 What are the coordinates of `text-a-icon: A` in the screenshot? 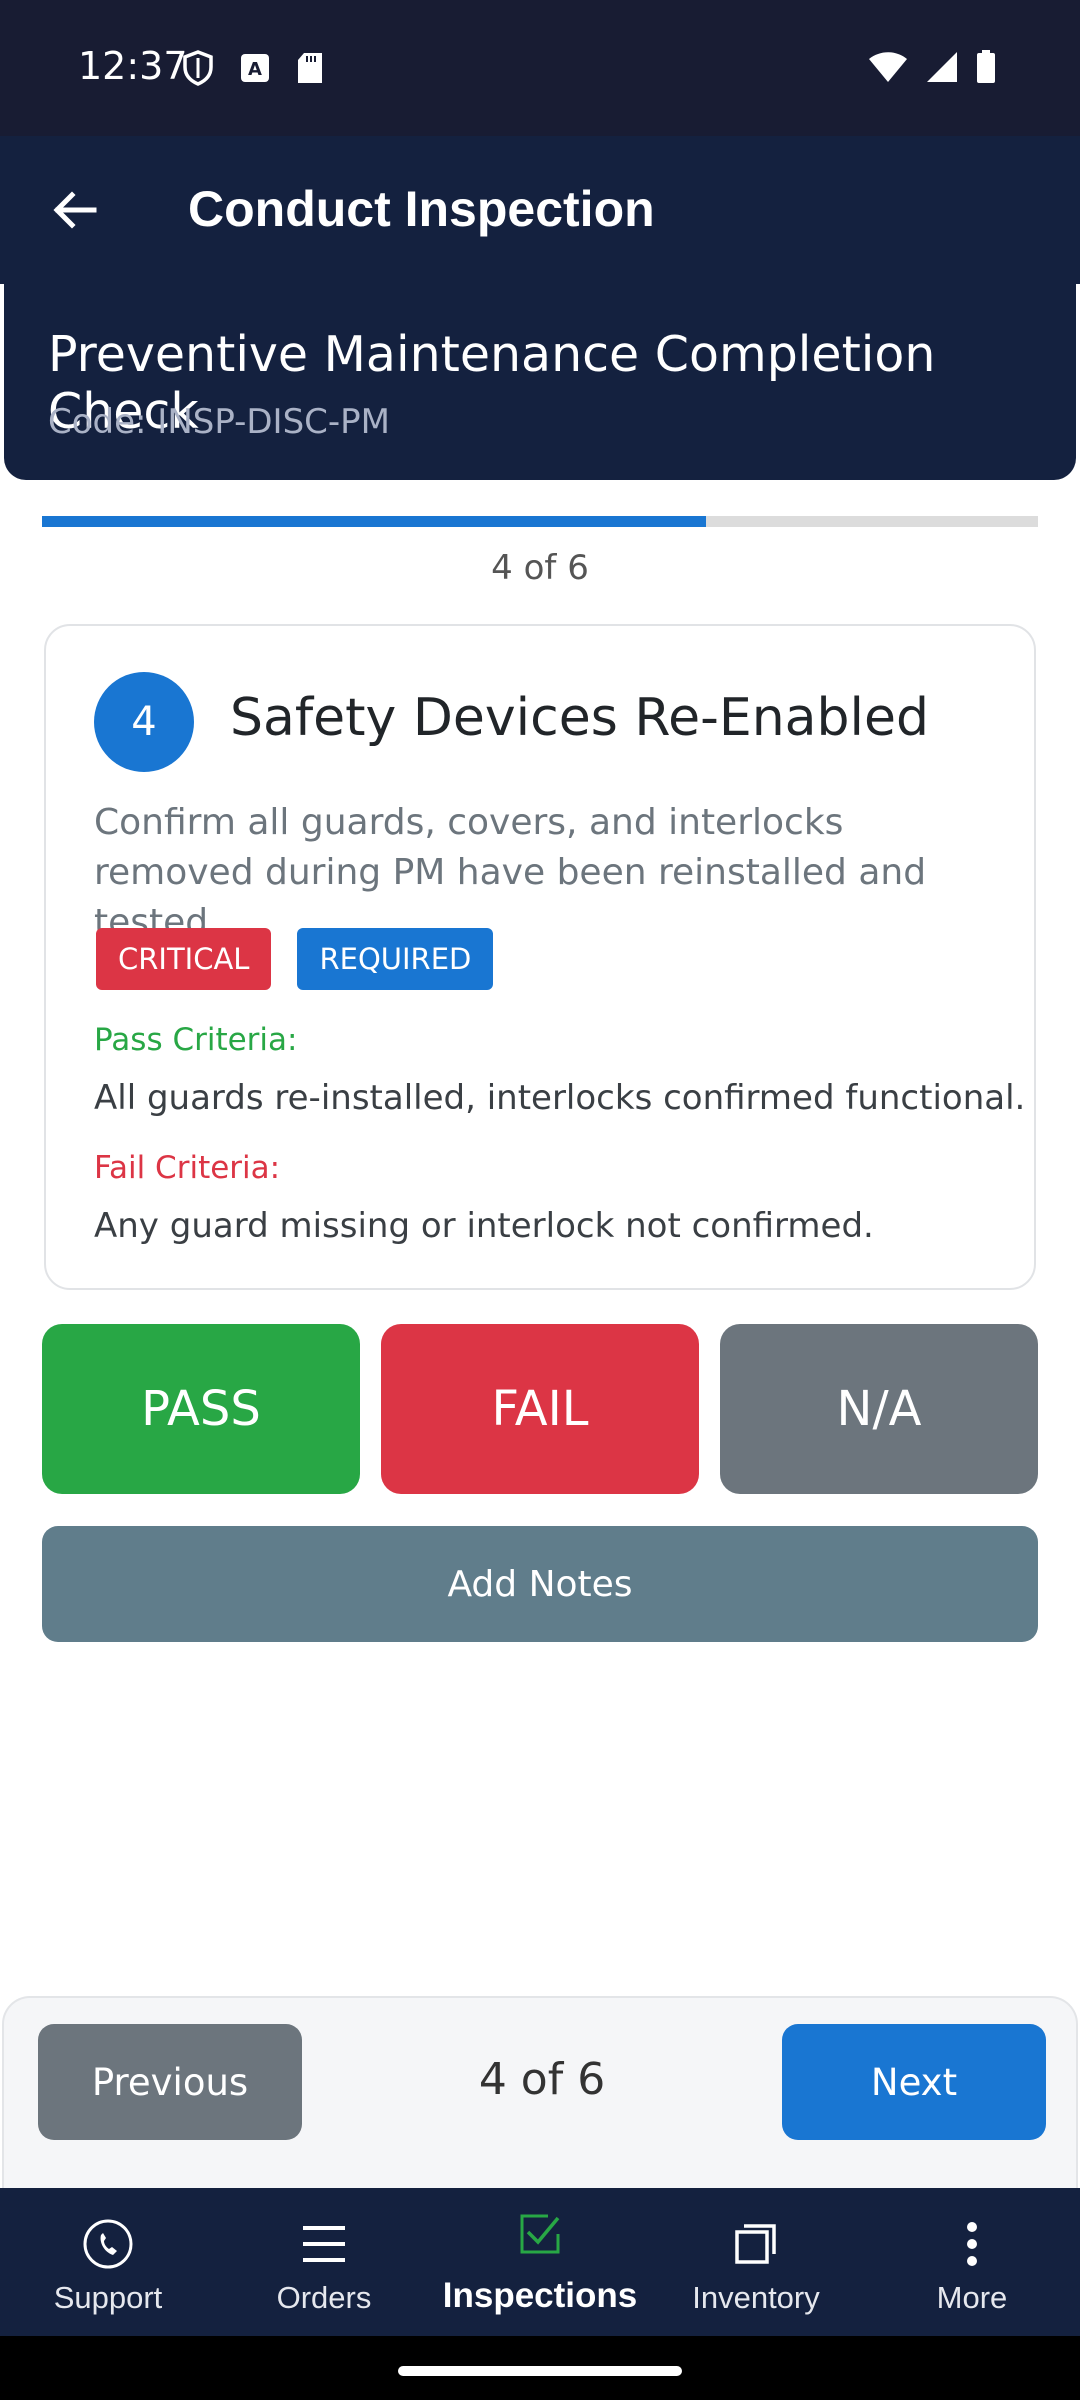 It's located at (255, 70).